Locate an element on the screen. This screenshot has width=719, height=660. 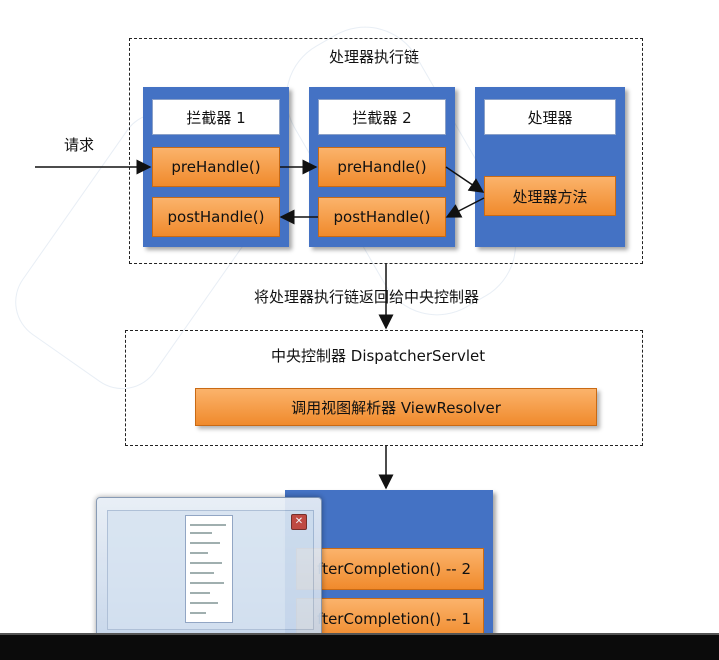
handler-to-posthandle-2-arrow is located at coordinates (465, 207).